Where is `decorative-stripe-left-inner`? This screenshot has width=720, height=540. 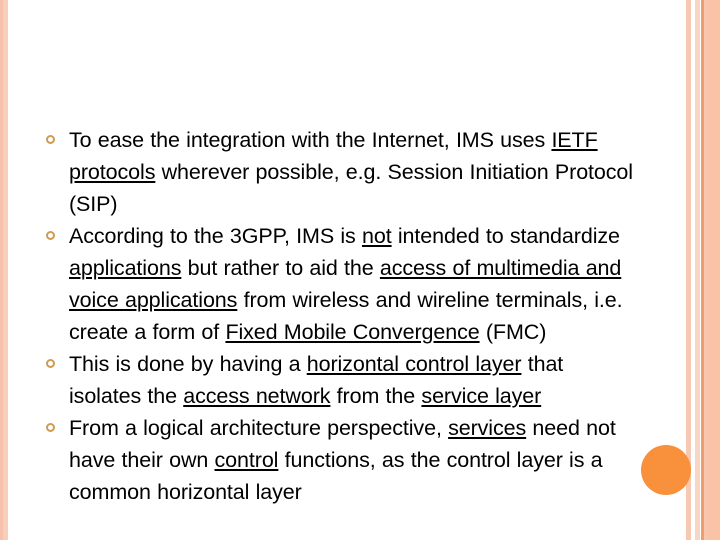
decorative-stripe-left-inner is located at coordinates (5, 270).